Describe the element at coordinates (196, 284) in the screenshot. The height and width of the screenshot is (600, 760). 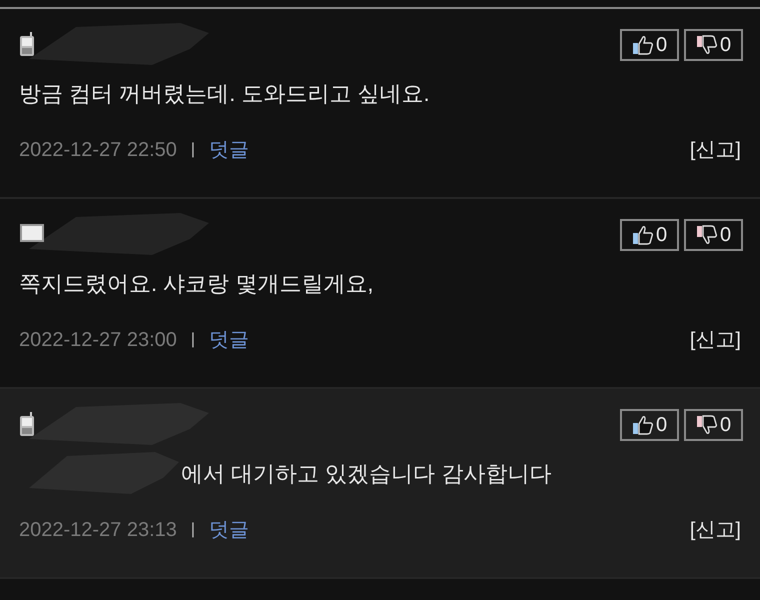
I see `comment-text: 쪽지드렸어요. 샤코랑 몇개드릴게요,` at that location.